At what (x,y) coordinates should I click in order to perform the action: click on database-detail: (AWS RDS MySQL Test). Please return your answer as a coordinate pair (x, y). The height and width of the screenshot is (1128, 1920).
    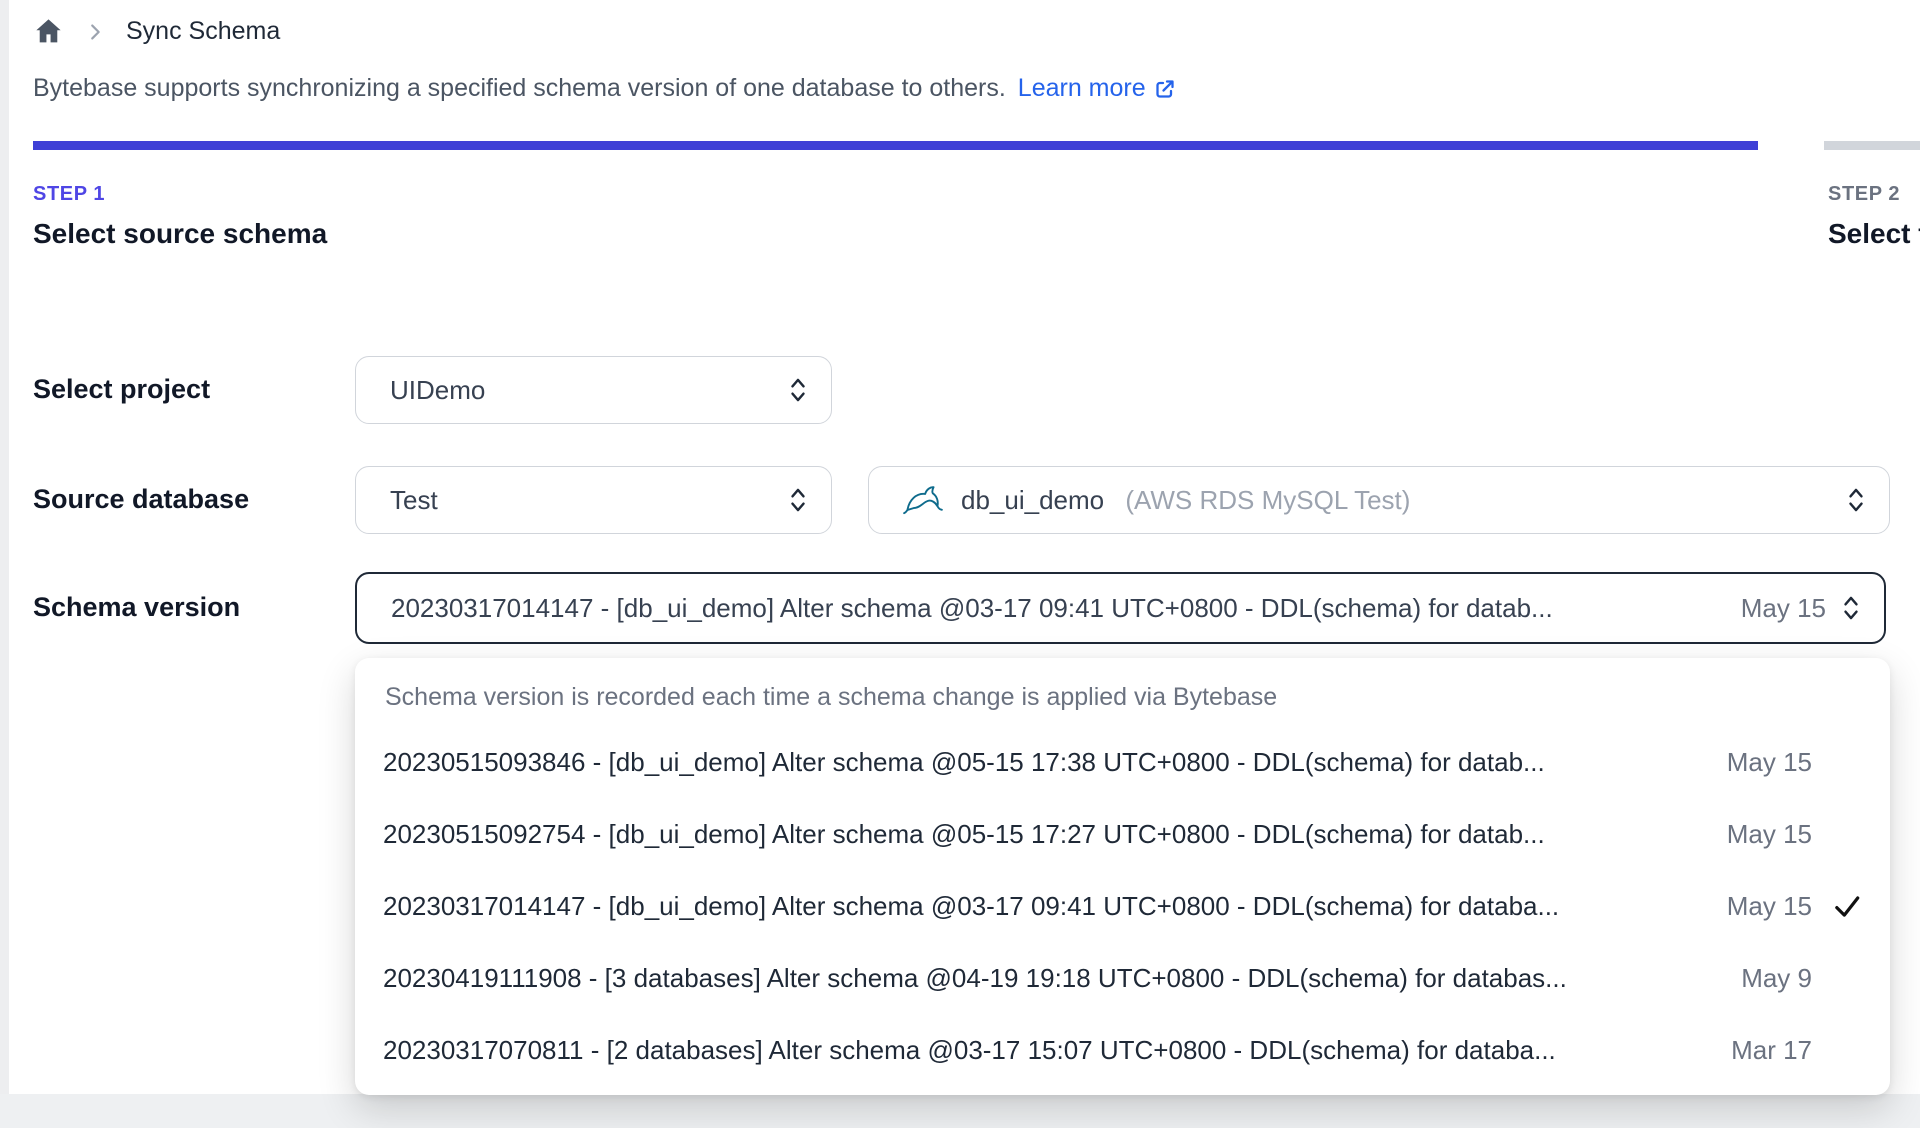
    Looking at the image, I should click on (1268, 499).